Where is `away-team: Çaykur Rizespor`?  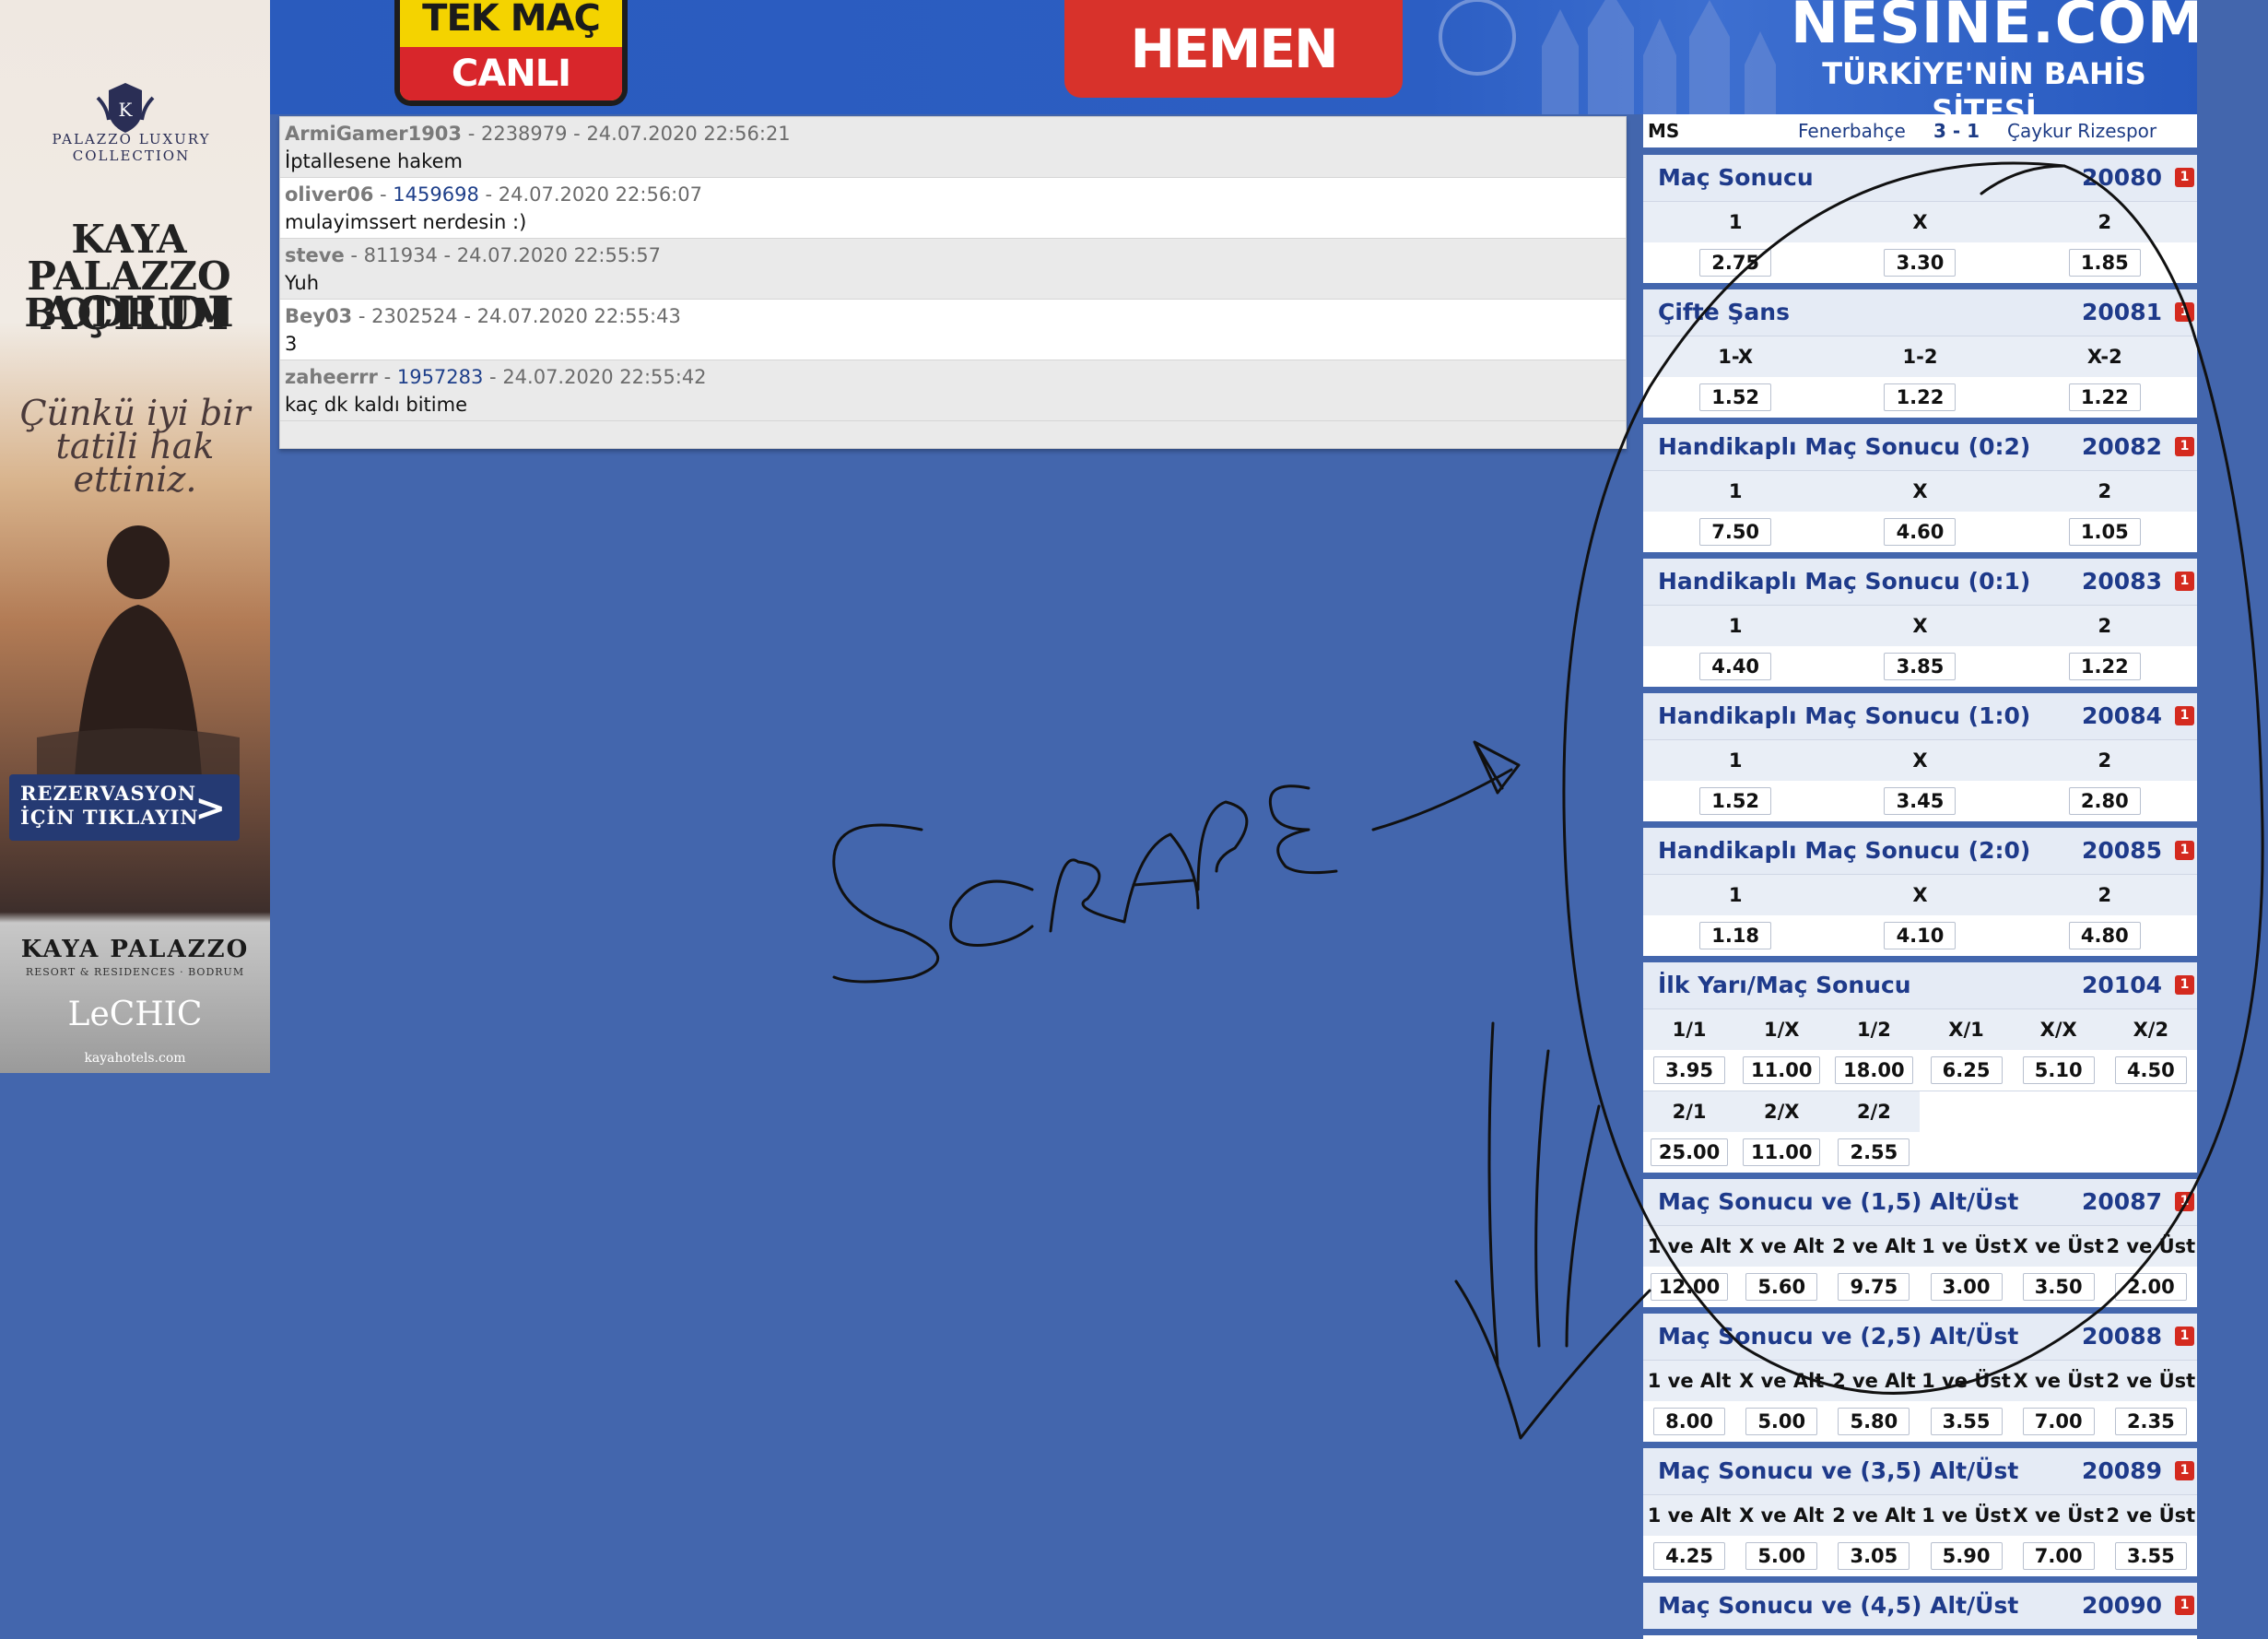
away-team: Çaykur Rizespor is located at coordinates (2081, 131).